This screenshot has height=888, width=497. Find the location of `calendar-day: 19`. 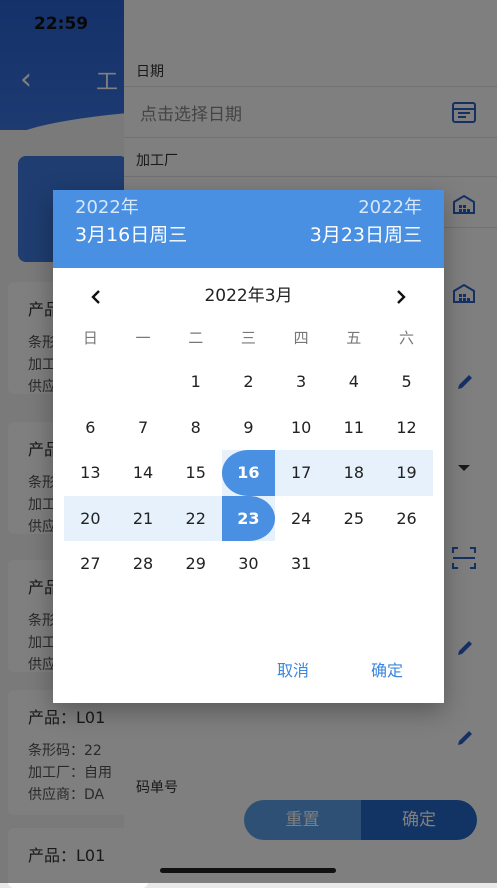

calendar-day: 19 is located at coordinates (406, 472).